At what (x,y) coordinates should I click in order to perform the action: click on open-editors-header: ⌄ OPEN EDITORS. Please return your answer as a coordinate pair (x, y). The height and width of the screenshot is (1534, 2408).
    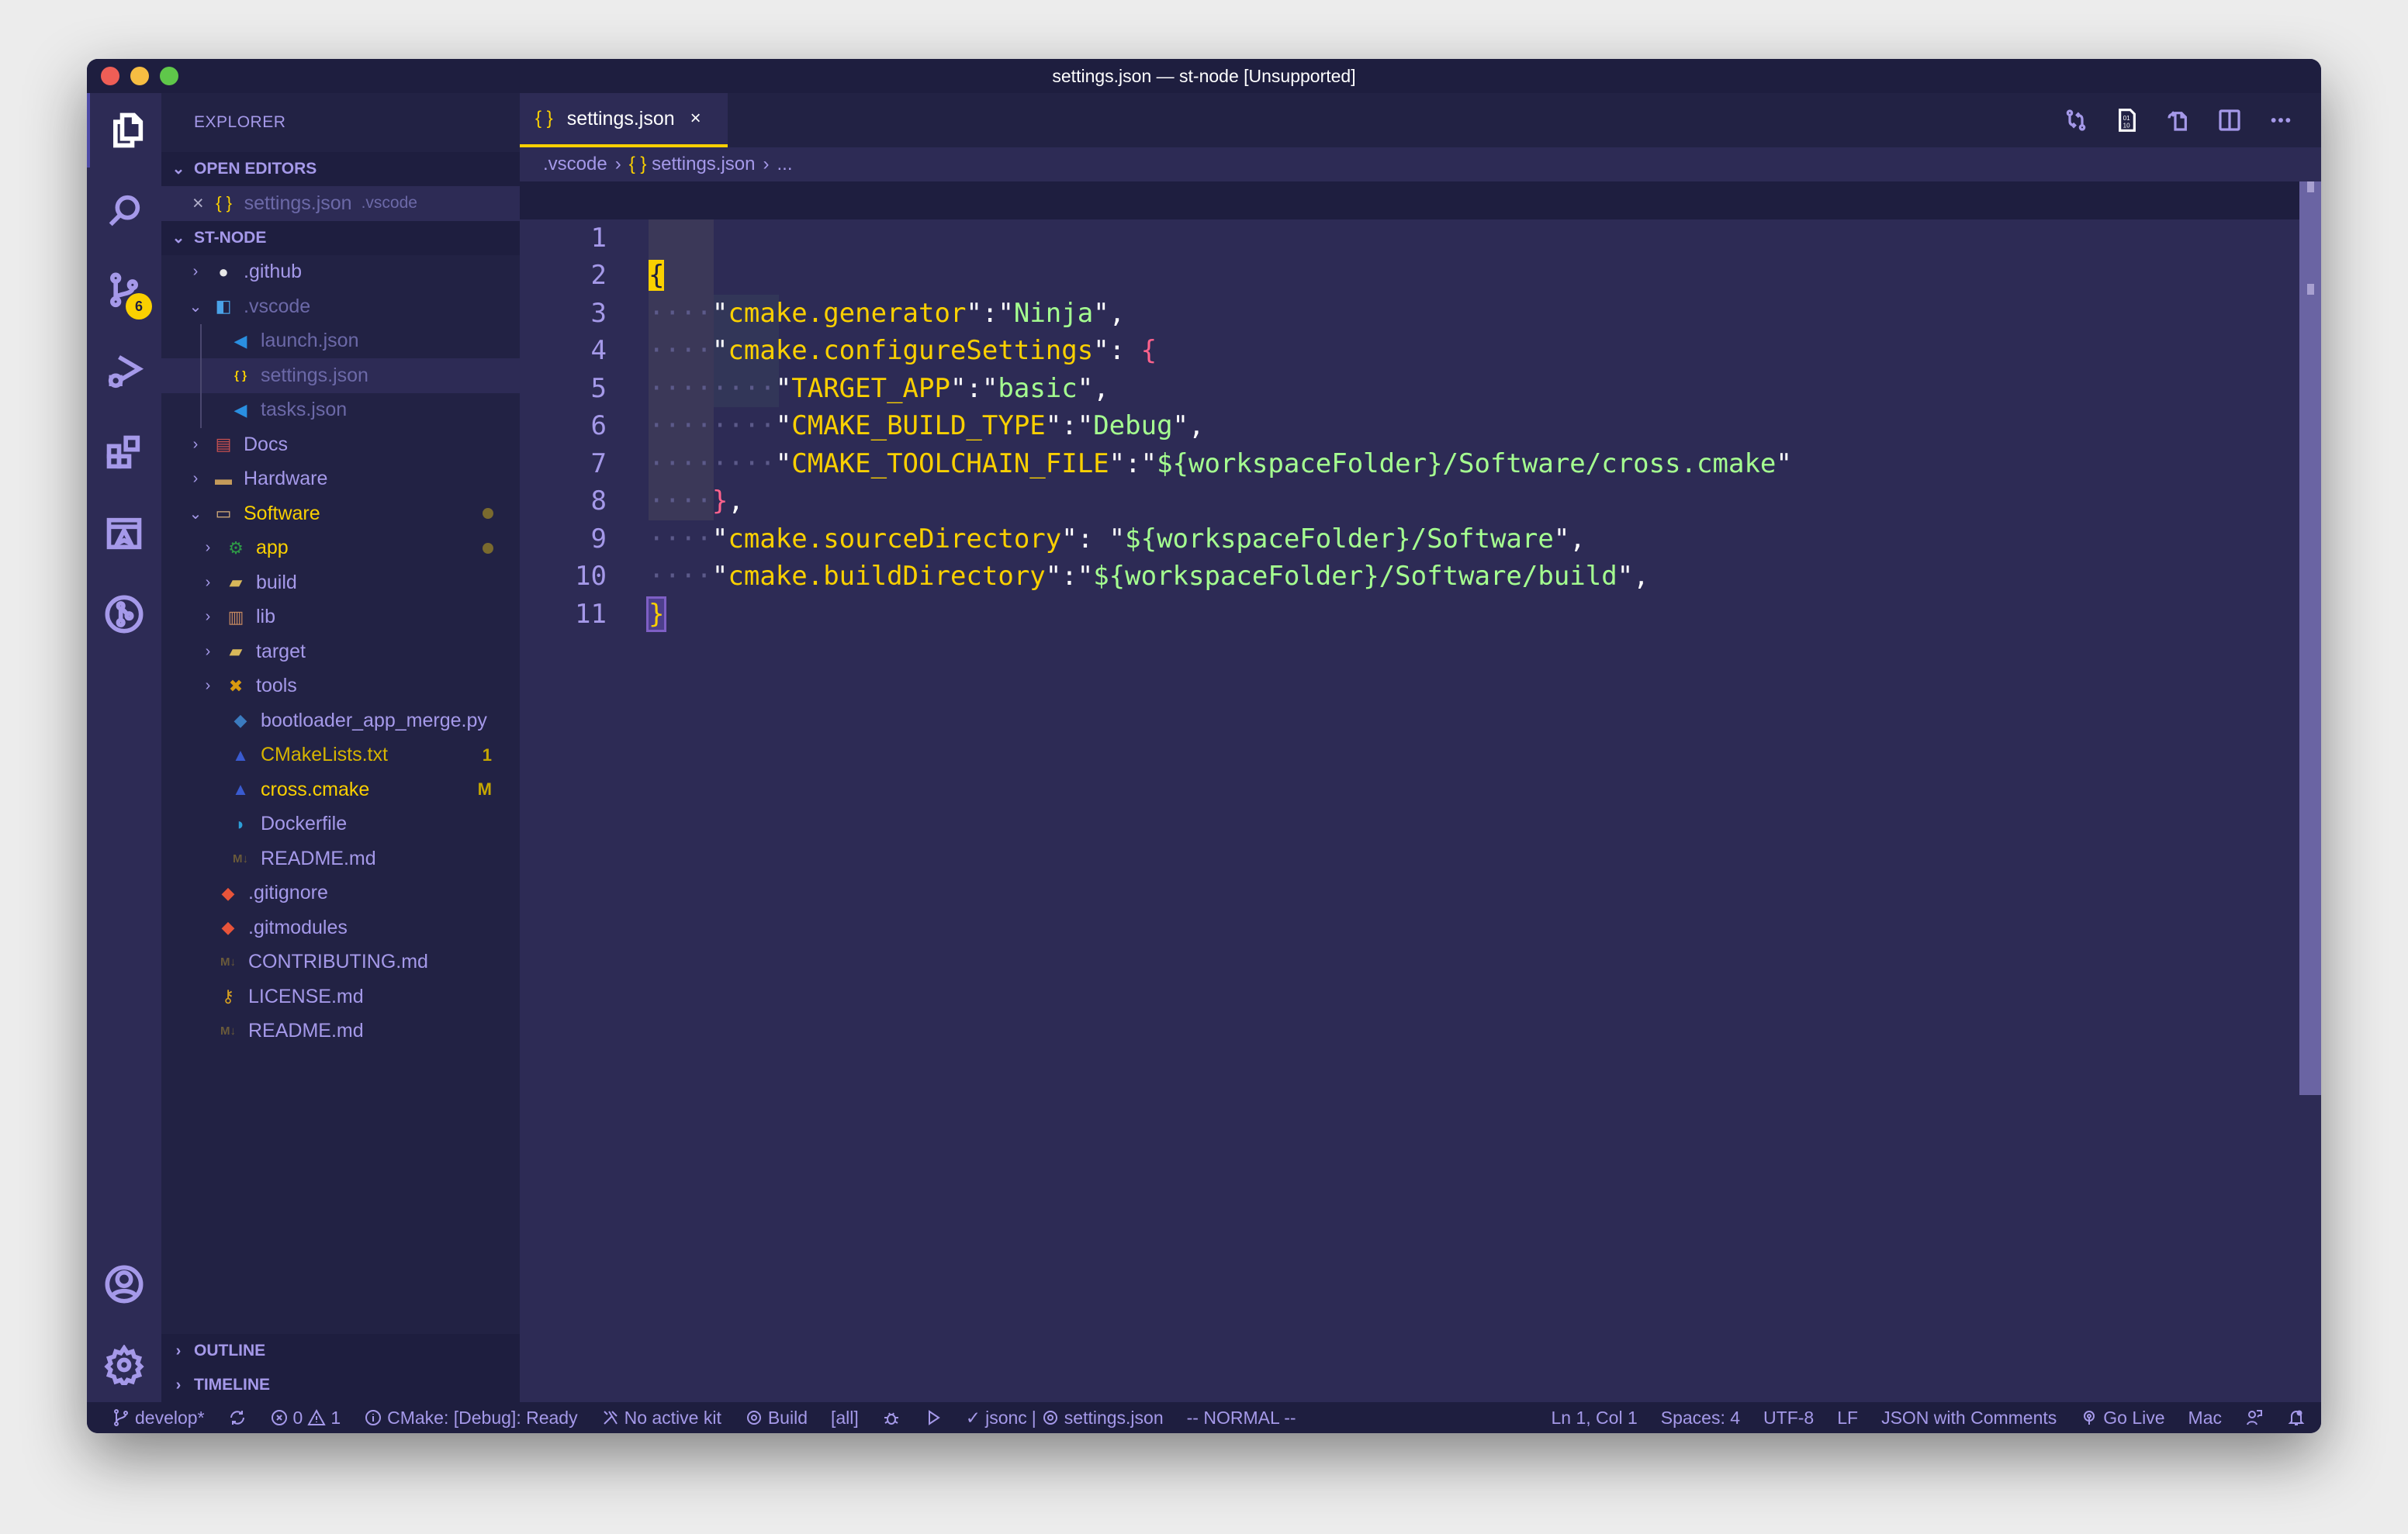
    Looking at the image, I should click on (340, 169).